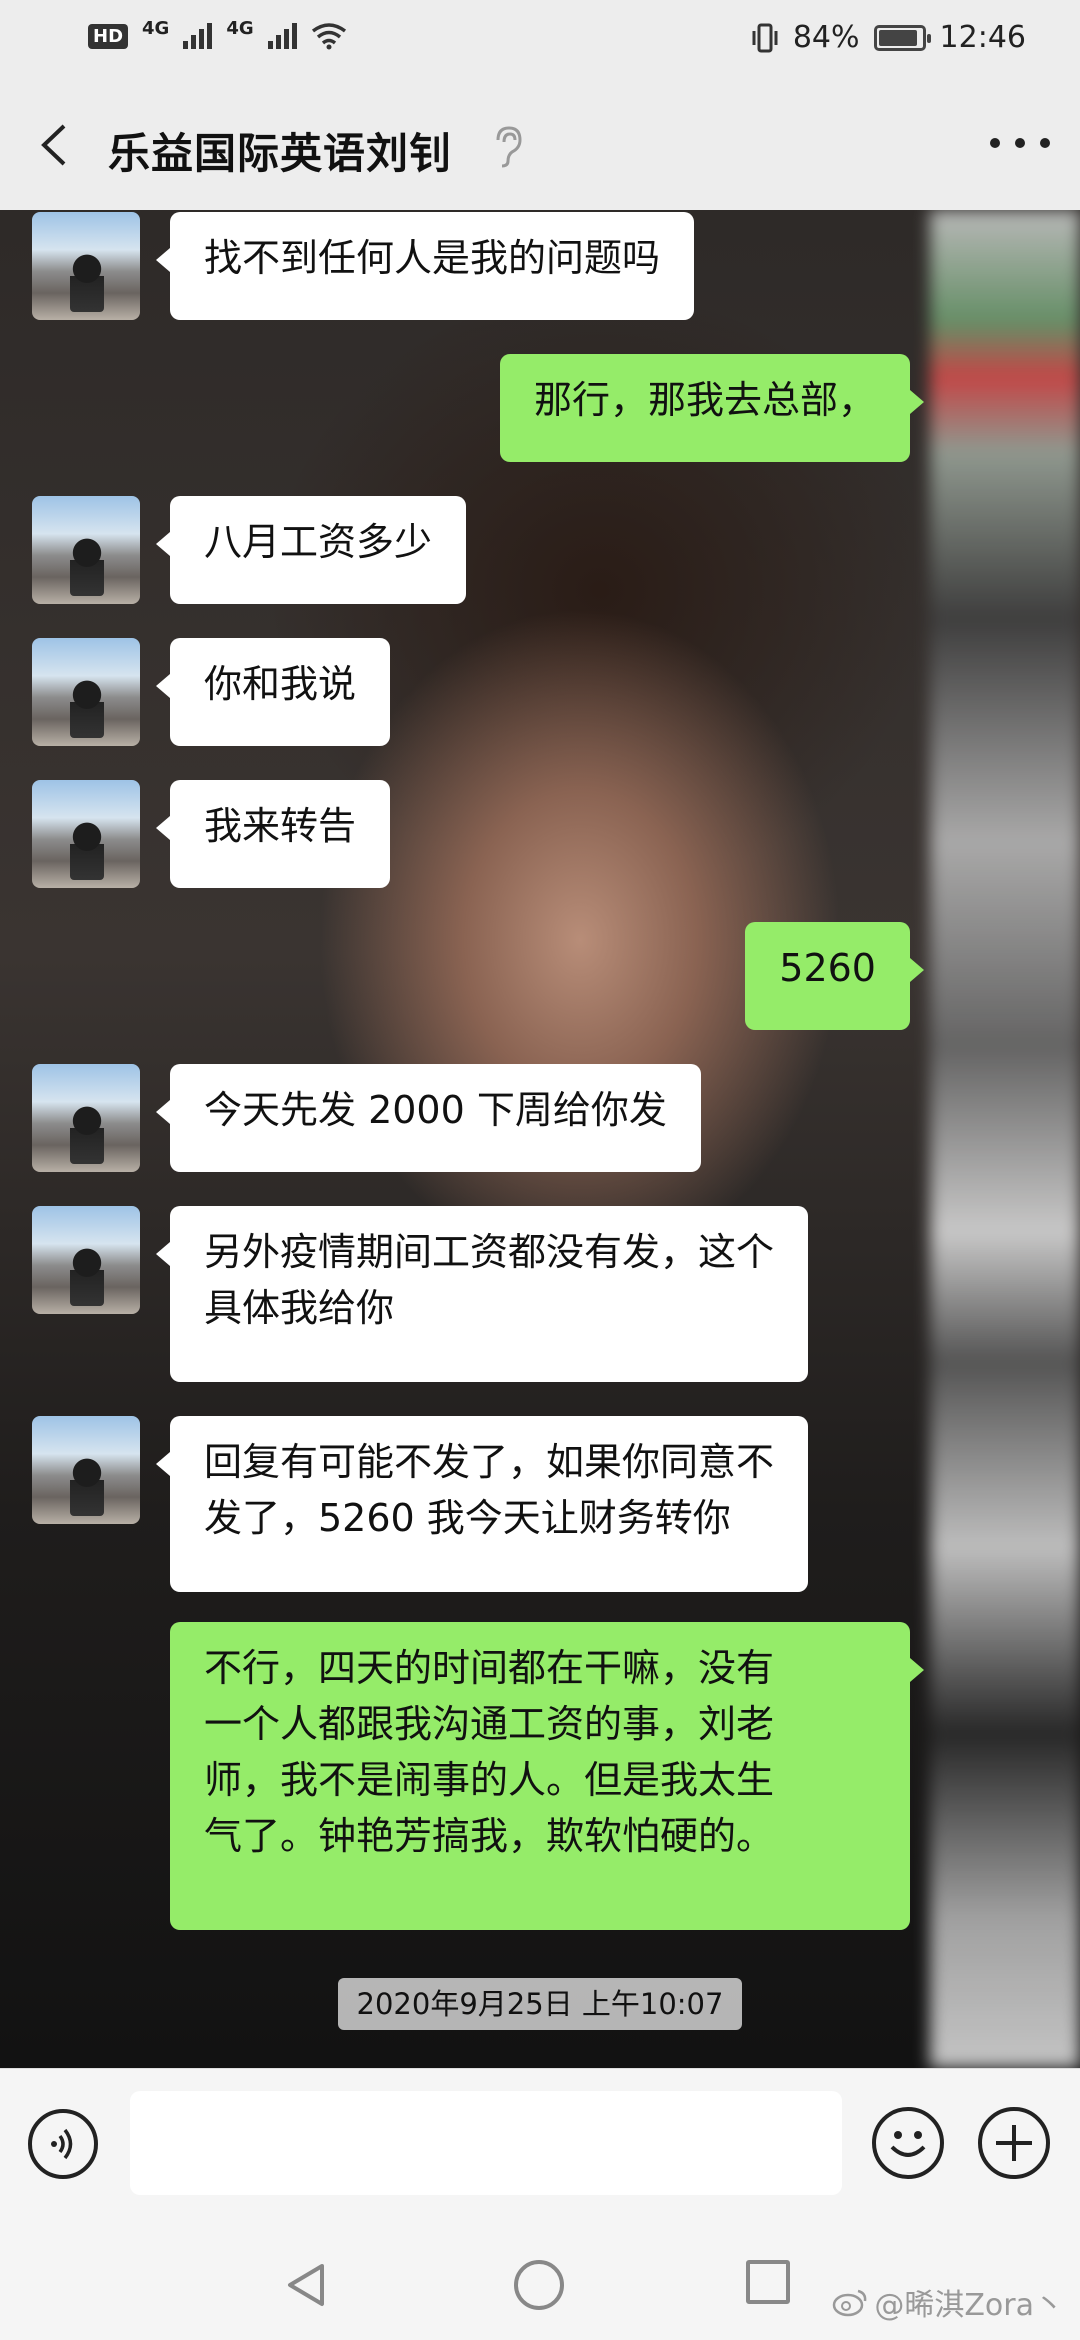  I want to click on chat-header: 乐益国际英语刘钊, so click(540, 145).